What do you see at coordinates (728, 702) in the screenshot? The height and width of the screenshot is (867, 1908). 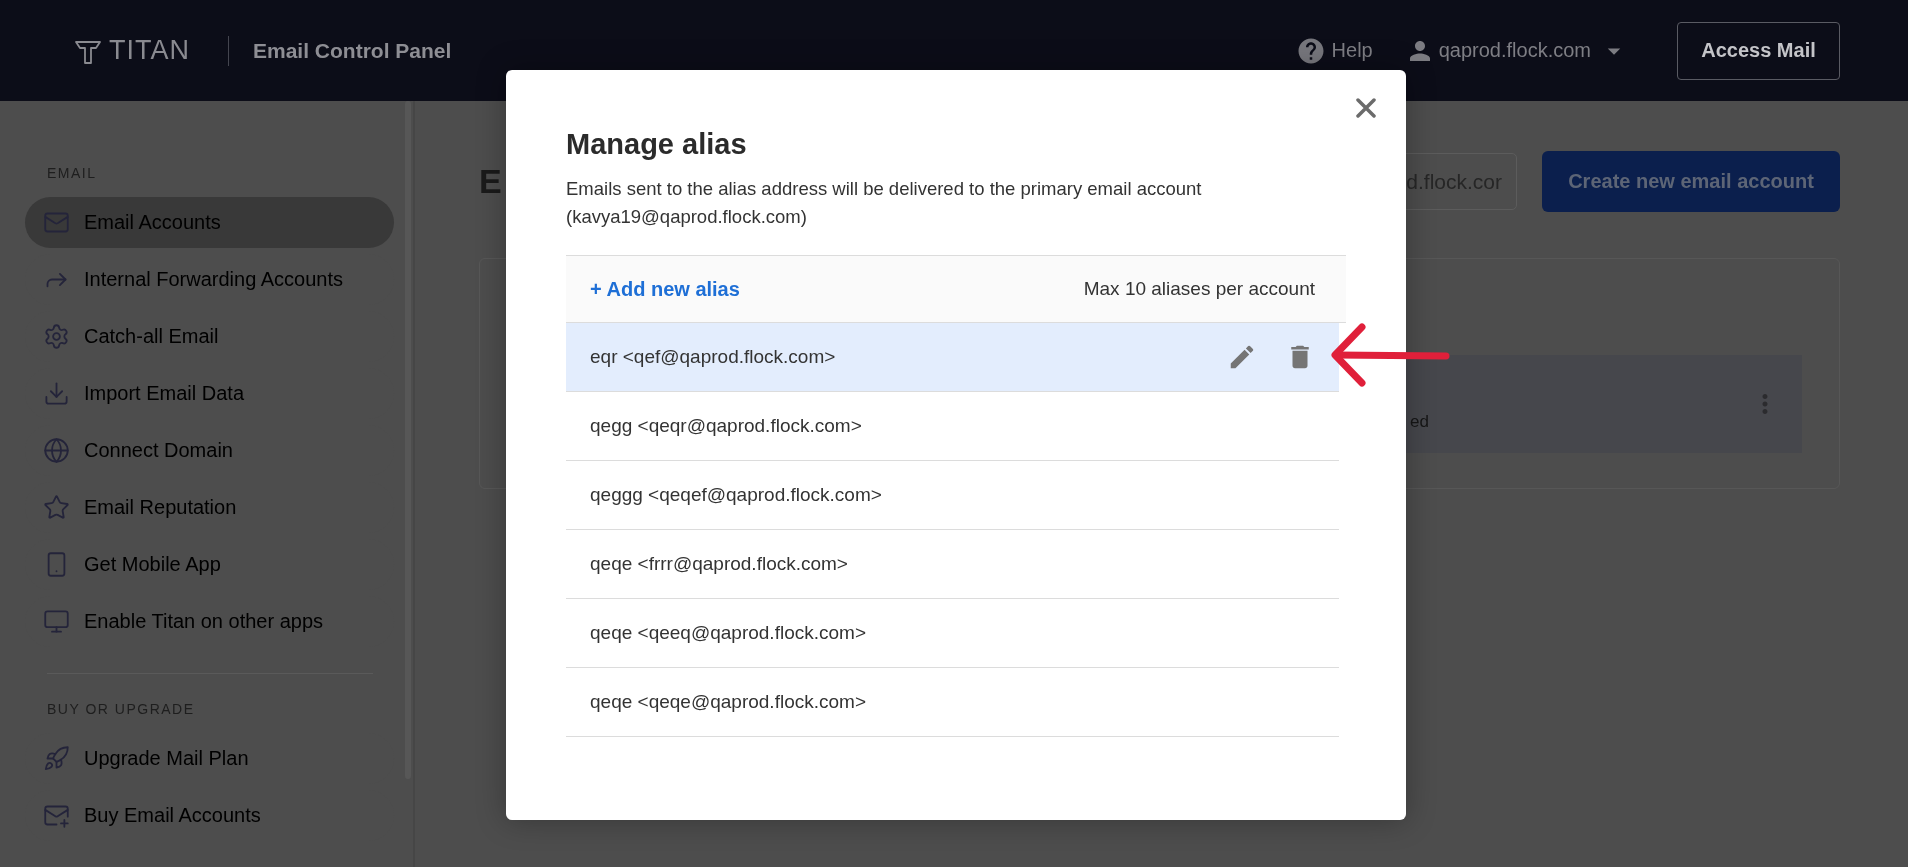 I see `alias-address: qeqe <qeqe@qaprod.flock.com>` at bounding box center [728, 702].